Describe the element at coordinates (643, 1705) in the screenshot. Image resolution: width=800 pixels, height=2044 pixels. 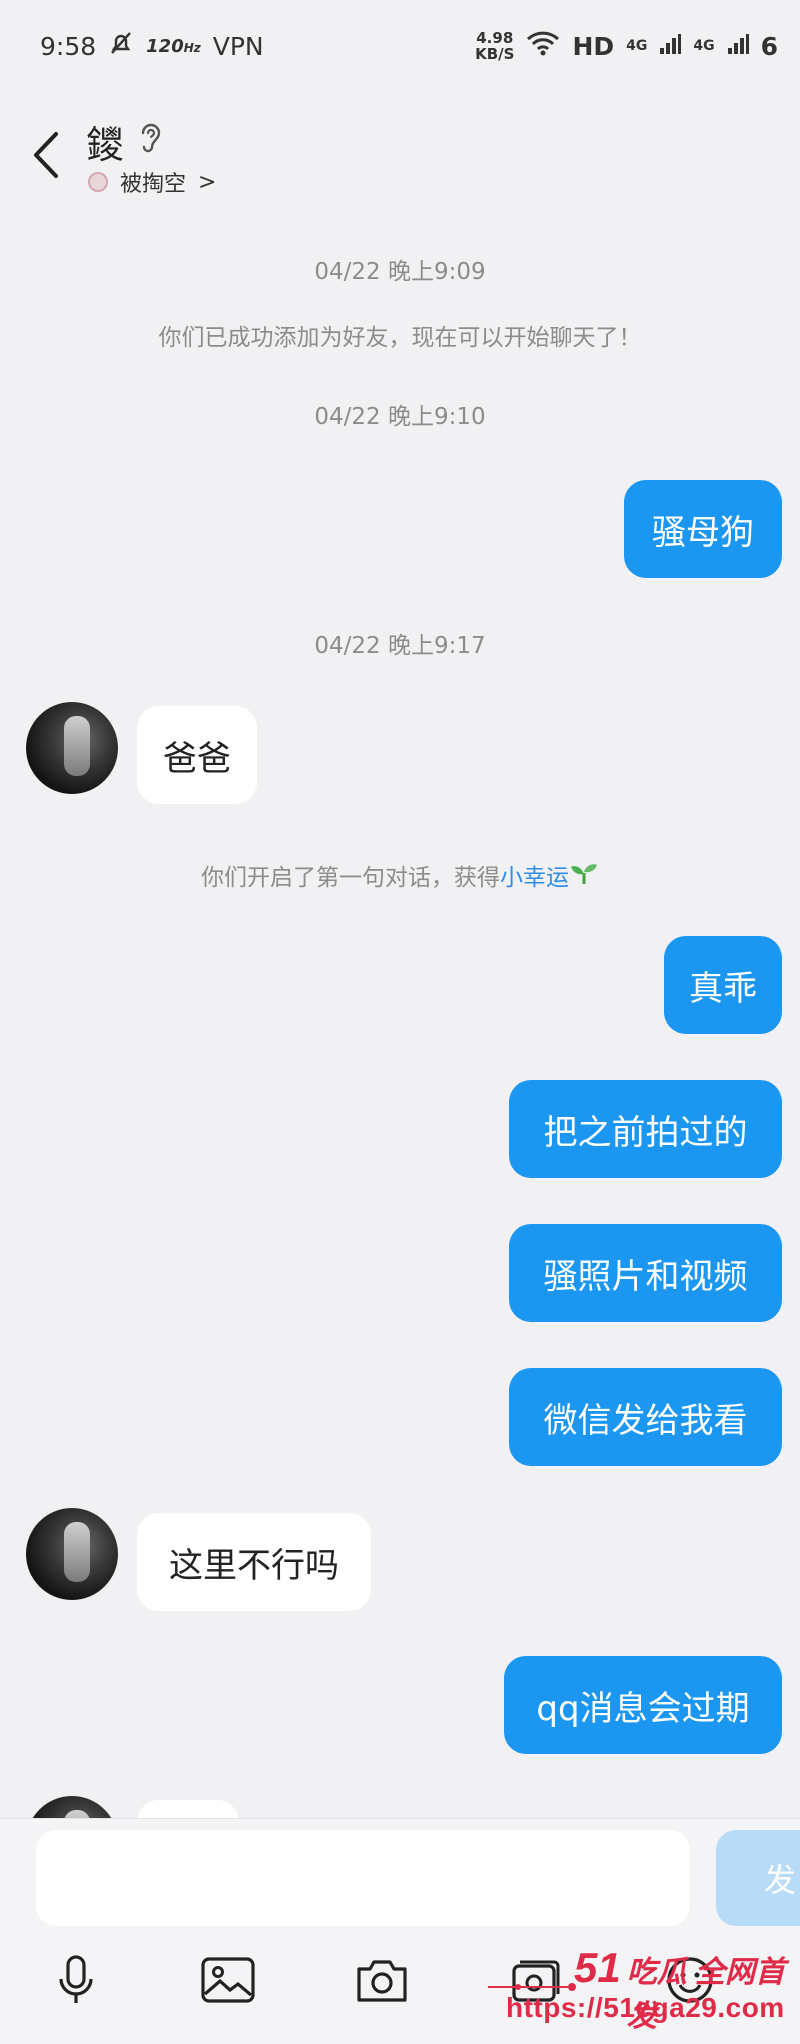
I see `outgoing-message: qq消息会过期` at that location.